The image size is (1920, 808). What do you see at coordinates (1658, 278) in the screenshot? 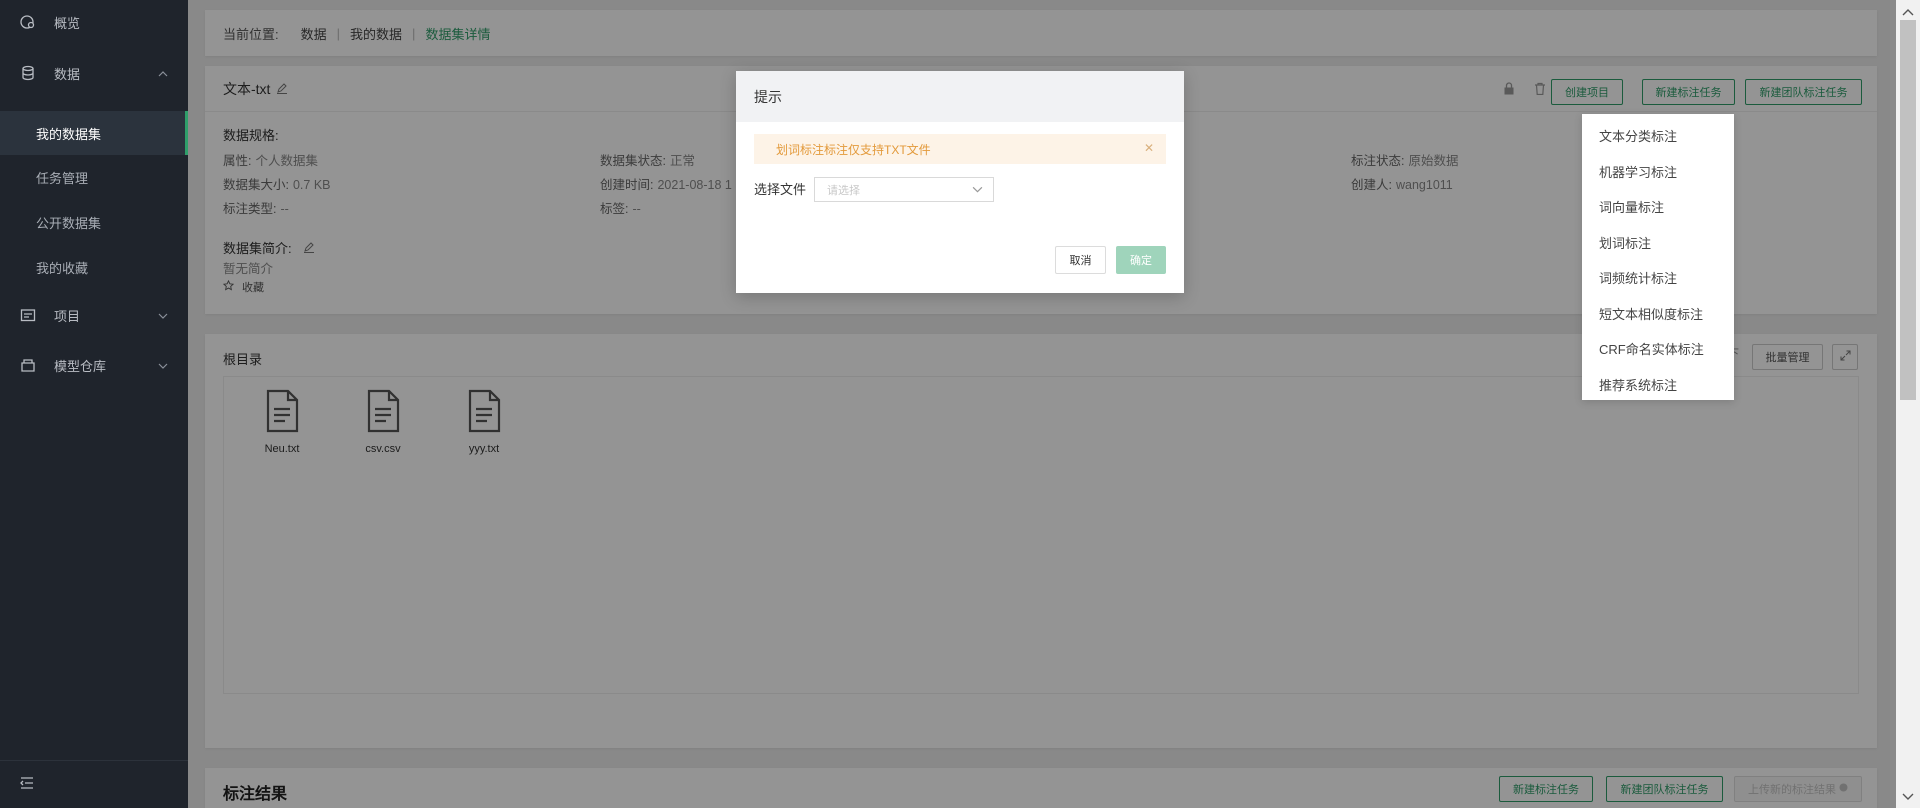
I see `menu-item-word-frequency: 词频统计标注` at bounding box center [1658, 278].